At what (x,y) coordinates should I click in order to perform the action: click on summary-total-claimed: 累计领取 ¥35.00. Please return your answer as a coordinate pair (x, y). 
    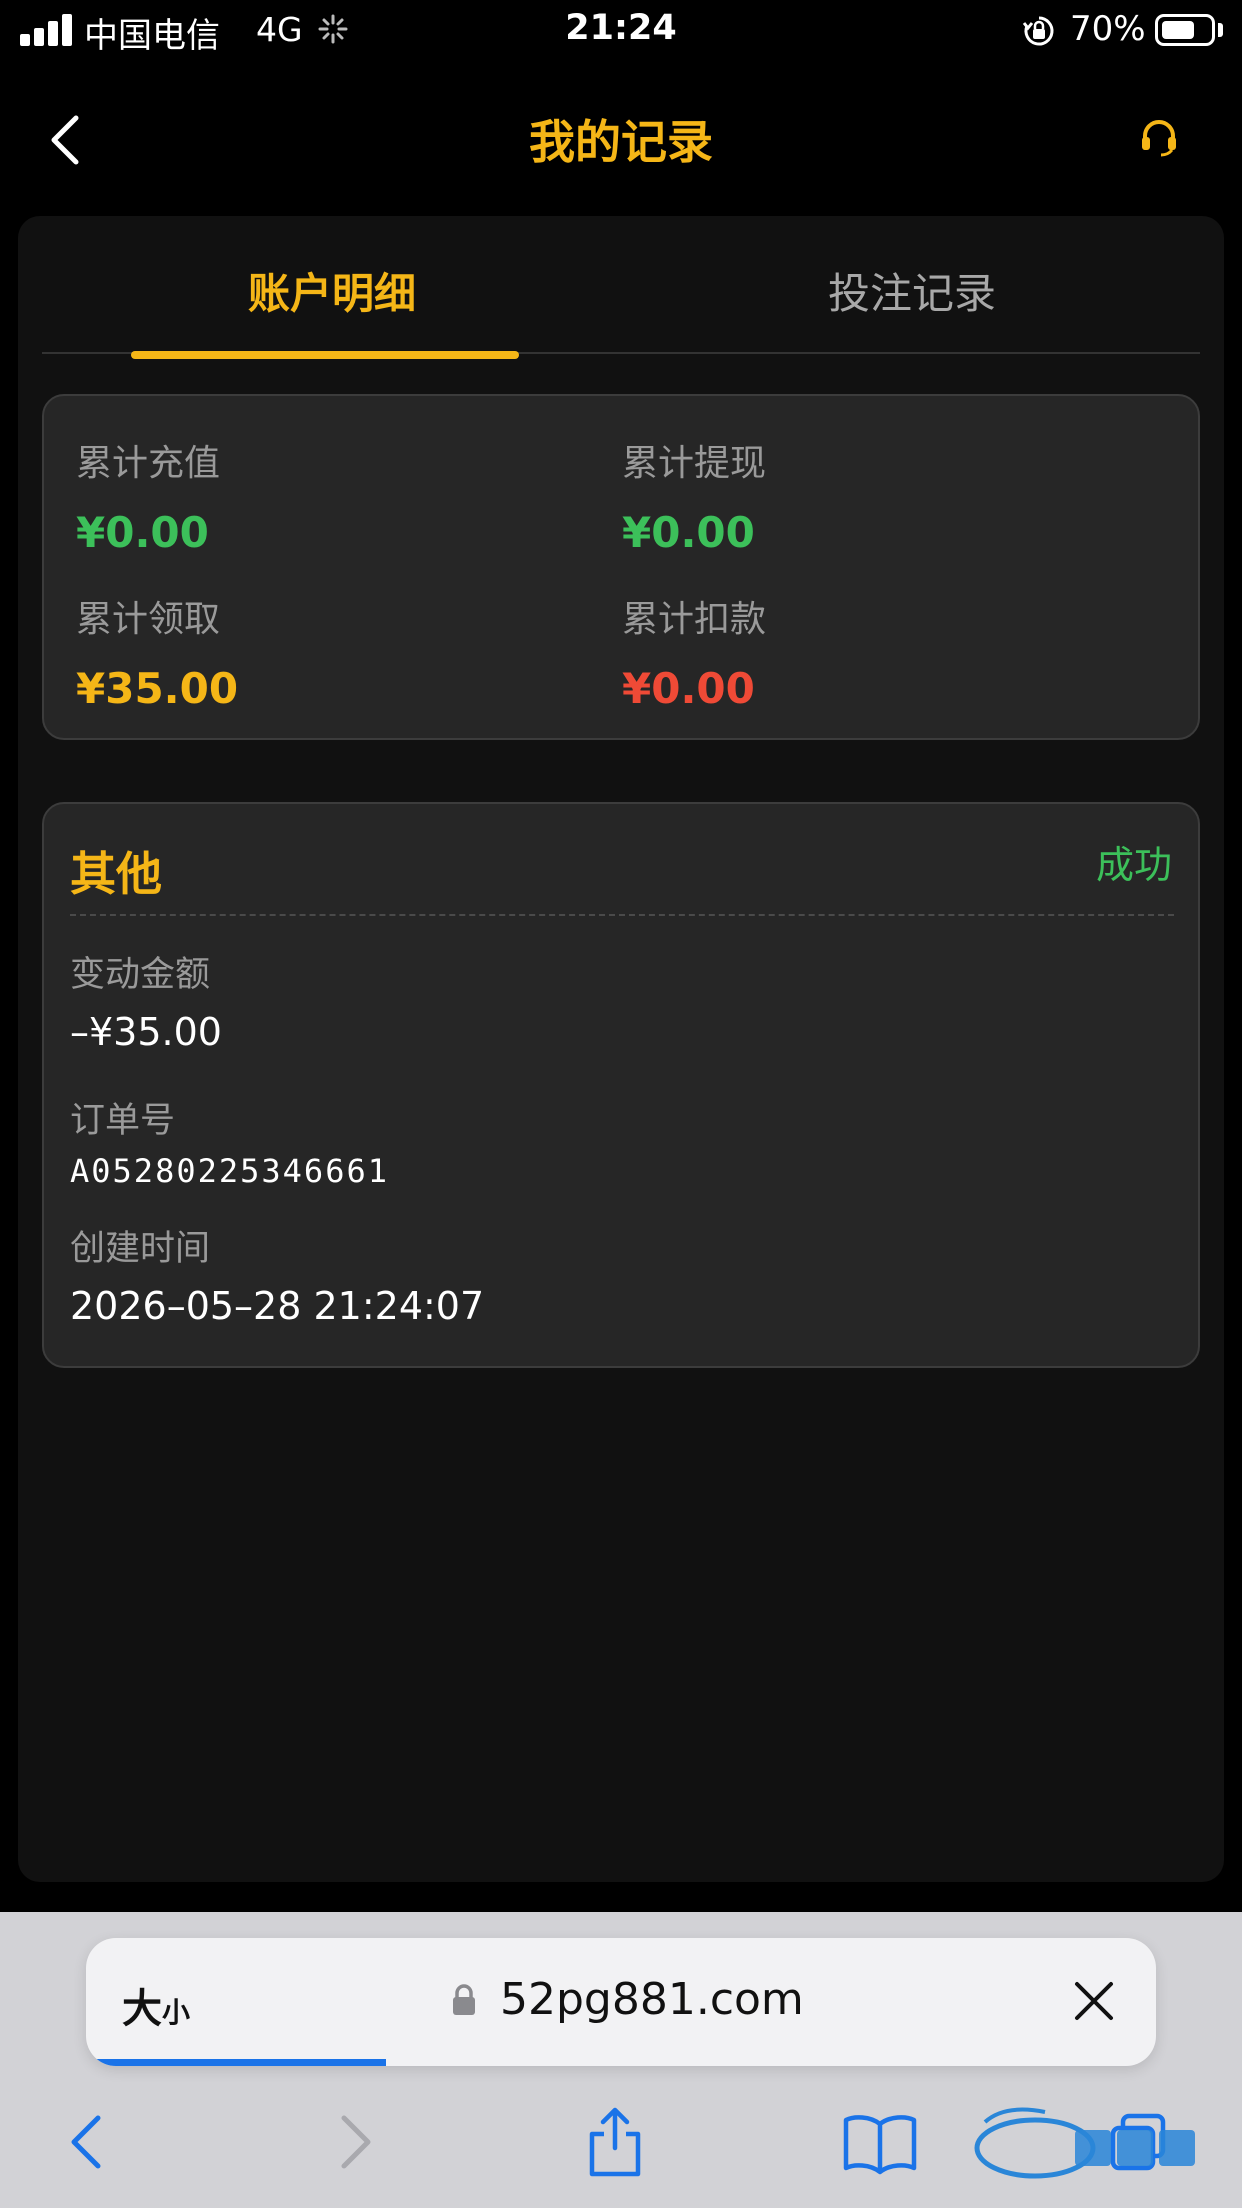
    Looking at the image, I should click on (336, 651).